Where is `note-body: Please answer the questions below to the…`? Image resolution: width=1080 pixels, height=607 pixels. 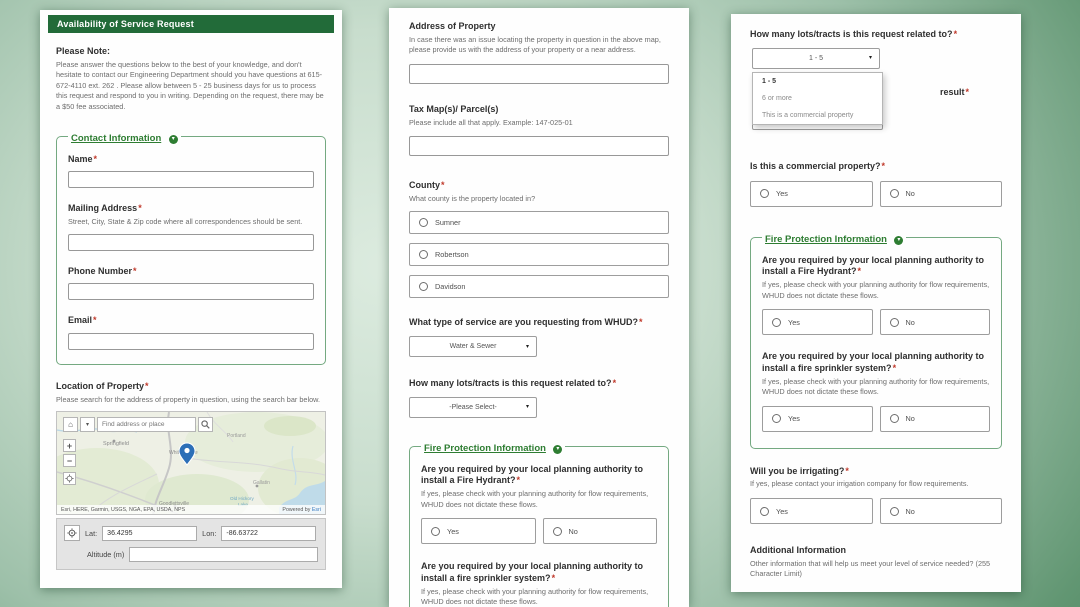 note-body: Please answer the questions below to the… is located at coordinates (190, 85).